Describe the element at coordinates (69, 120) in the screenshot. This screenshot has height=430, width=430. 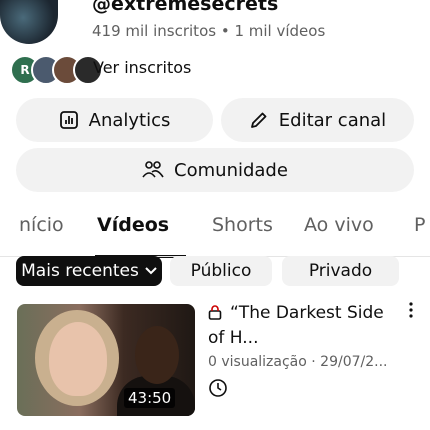
I see `analytics-icon` at that location.